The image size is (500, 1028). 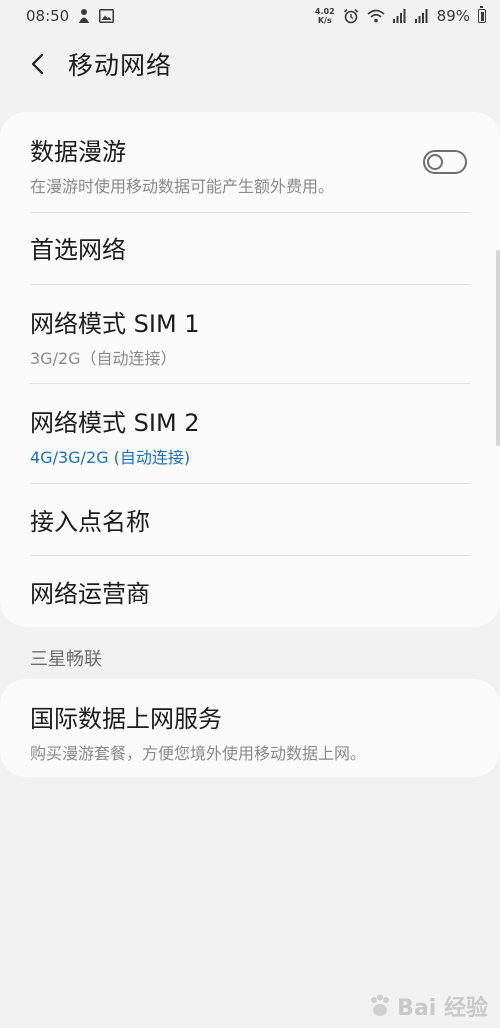 I want to click on status-time: 08:50, so click(x=48, y=16).